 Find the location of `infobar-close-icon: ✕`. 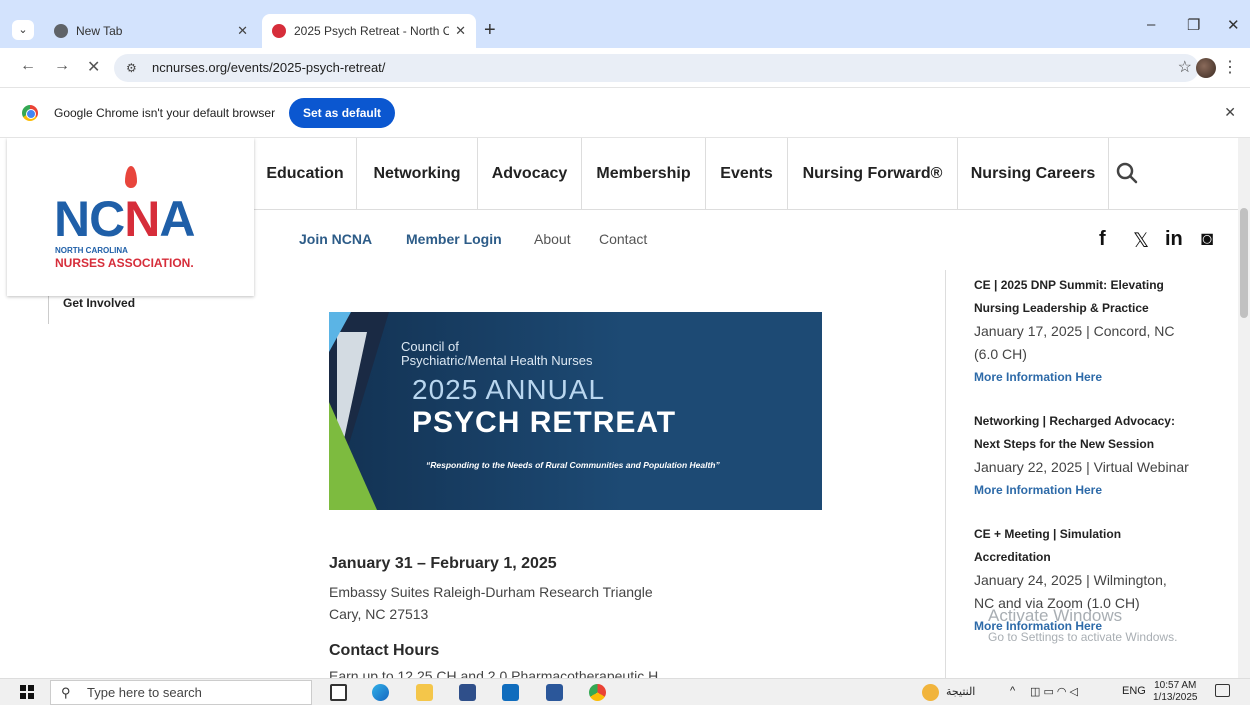

infobar-close-icon: ✕ is located at coordinates (1230, 112).